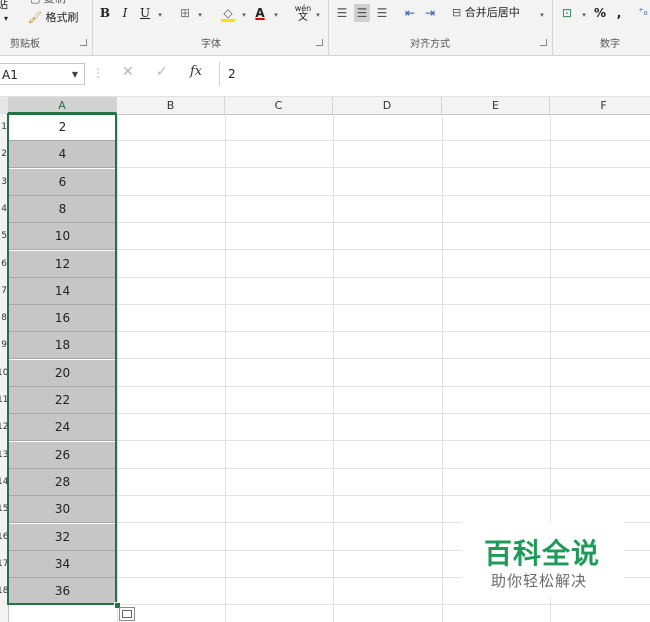  I want to click on column-headers: A B C D E F, so click(325, 106).